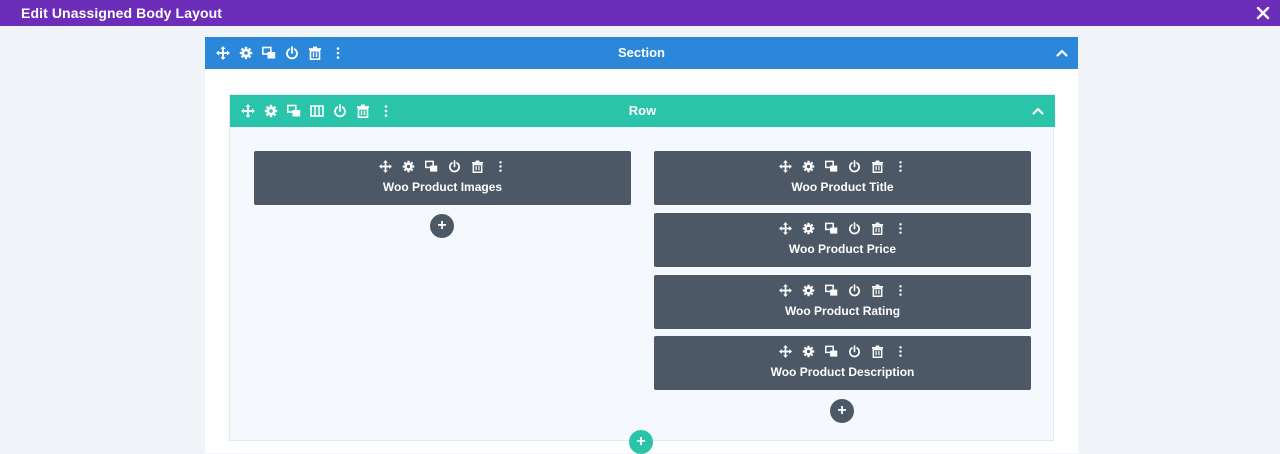 The width and height of the screenshot is (1280, 454). I want to click on row-label: Row, so click(642, 110).